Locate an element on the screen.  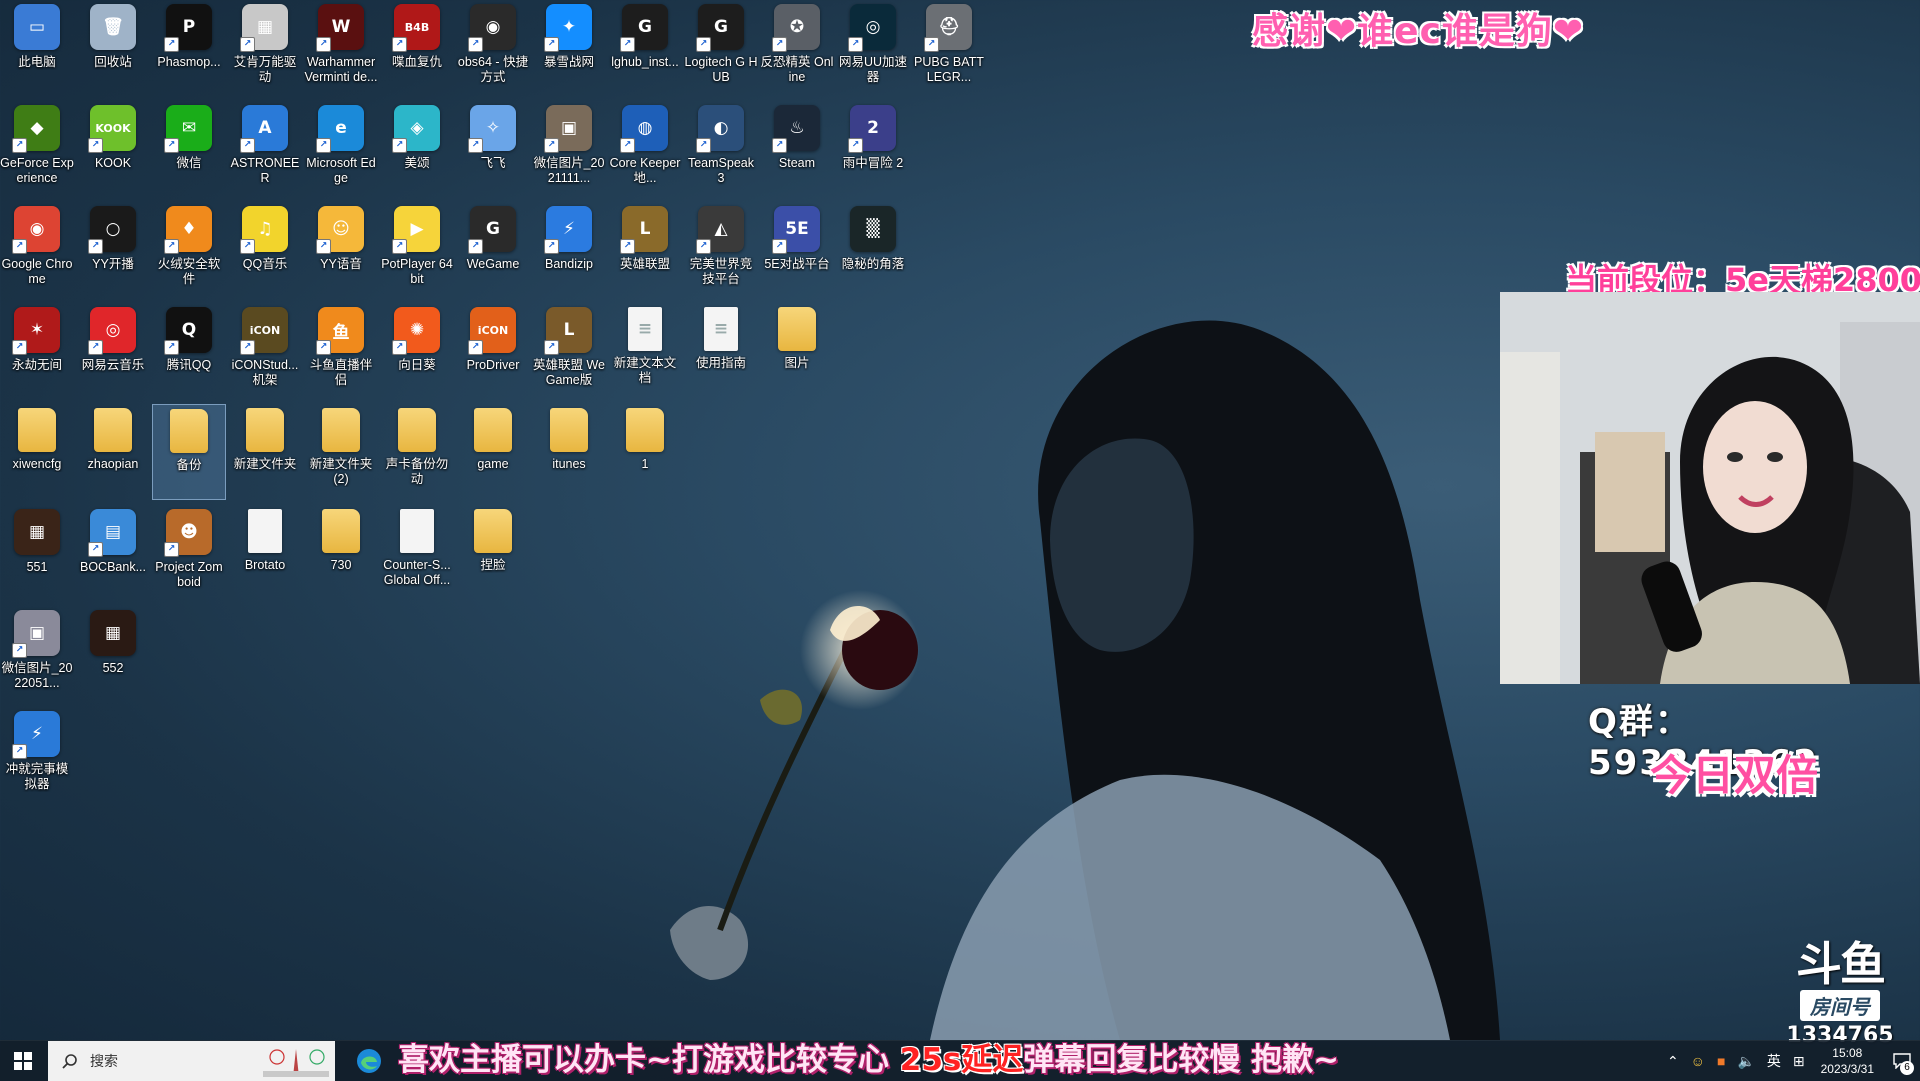
desktop-icon: 鱼 ↗ 斗鱼直播伴侣 is located at coordinates (341, 351).